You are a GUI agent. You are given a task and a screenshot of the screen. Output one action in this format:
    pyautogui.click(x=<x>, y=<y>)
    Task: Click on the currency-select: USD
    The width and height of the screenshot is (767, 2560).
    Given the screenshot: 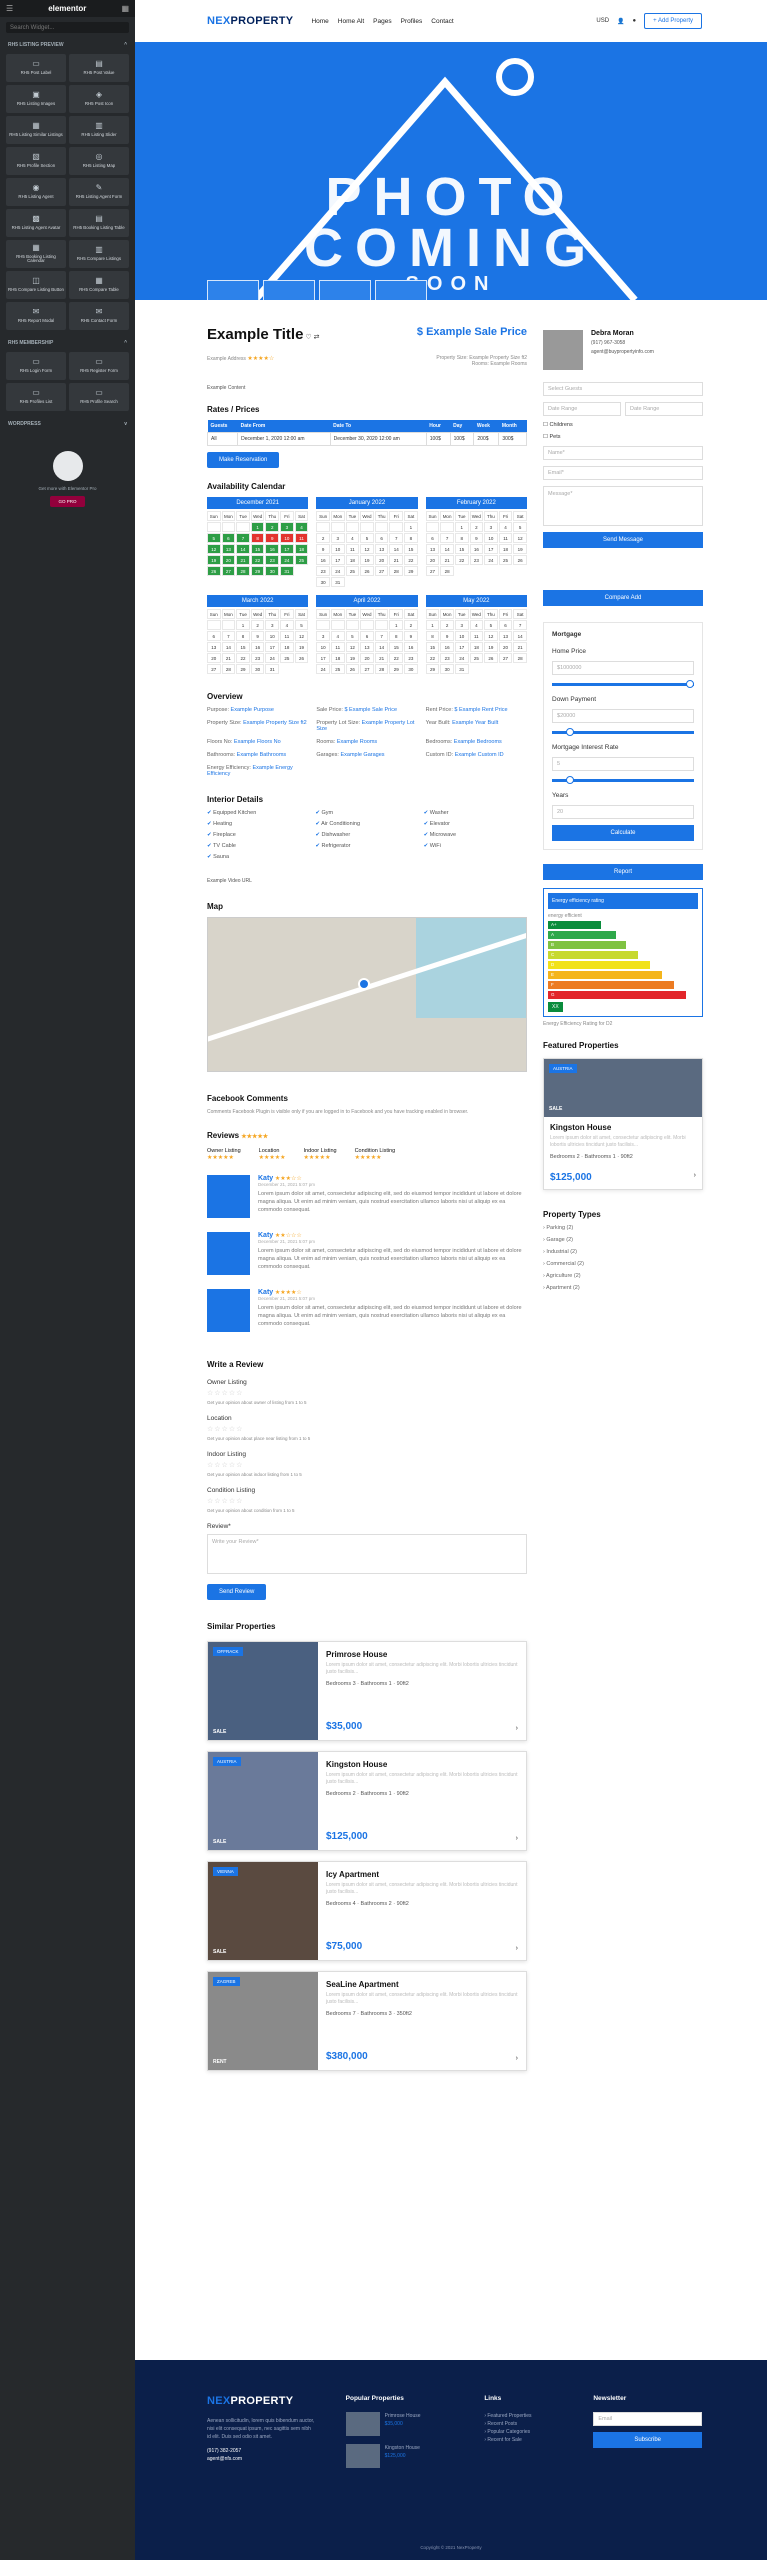 What is the action you would take?
    pyautogui.click(x=602, y=21)
    